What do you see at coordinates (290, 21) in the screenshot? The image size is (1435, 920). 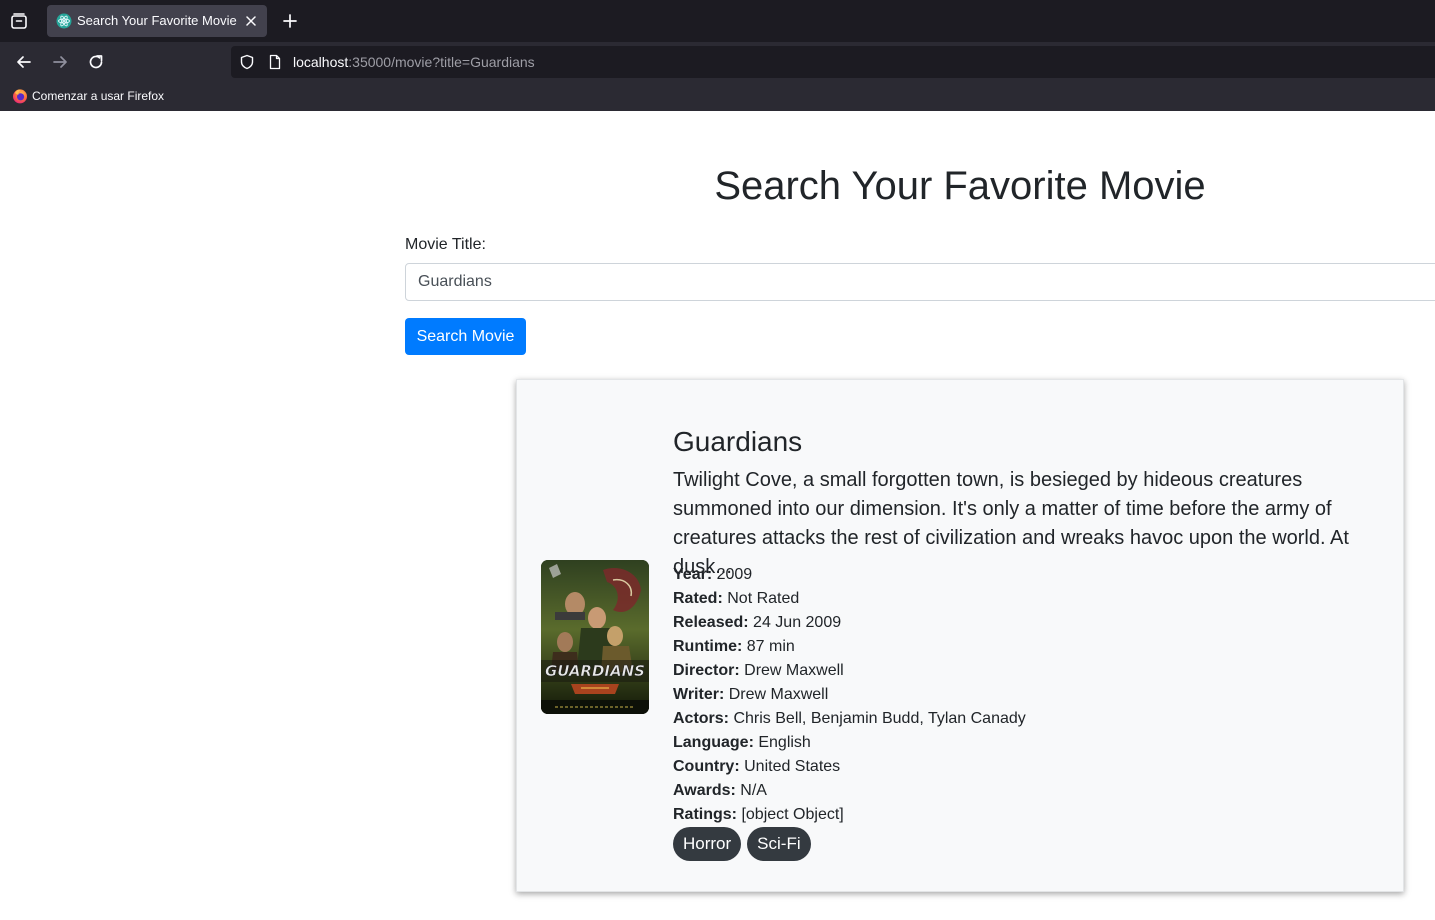 I see `plus-icon` at bounding box center [290, 21].